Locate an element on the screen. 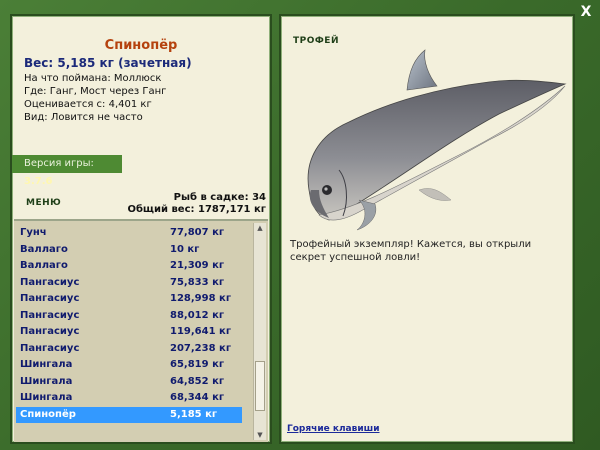 The width and height of the screenshot is (600, 450). trophy-label: ТРОФЕЙ is located at coordinates (316, 41).